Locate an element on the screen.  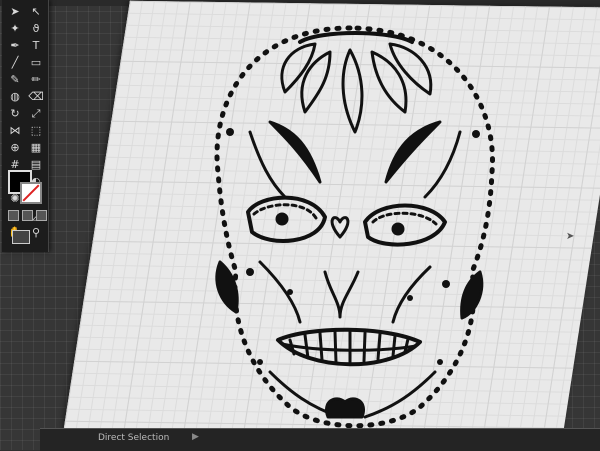
pencil-tool-icon: ✏ is located at coordinates (36, 80).